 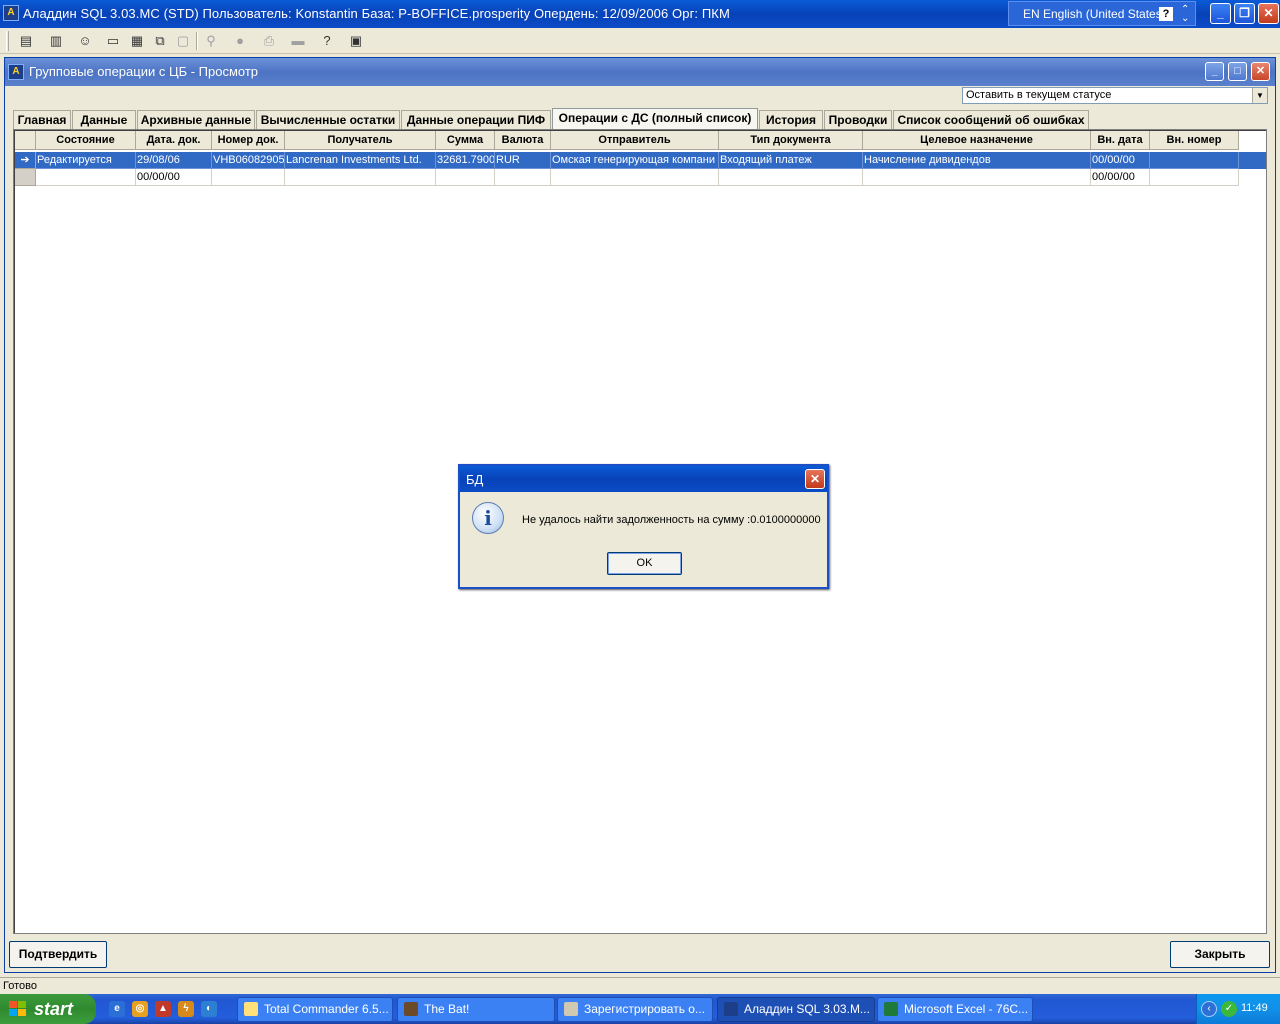 What do you see at coordinates (7, 41) in the screenshot?
I see `toolbar-grip` at bounding box center [7, 41].